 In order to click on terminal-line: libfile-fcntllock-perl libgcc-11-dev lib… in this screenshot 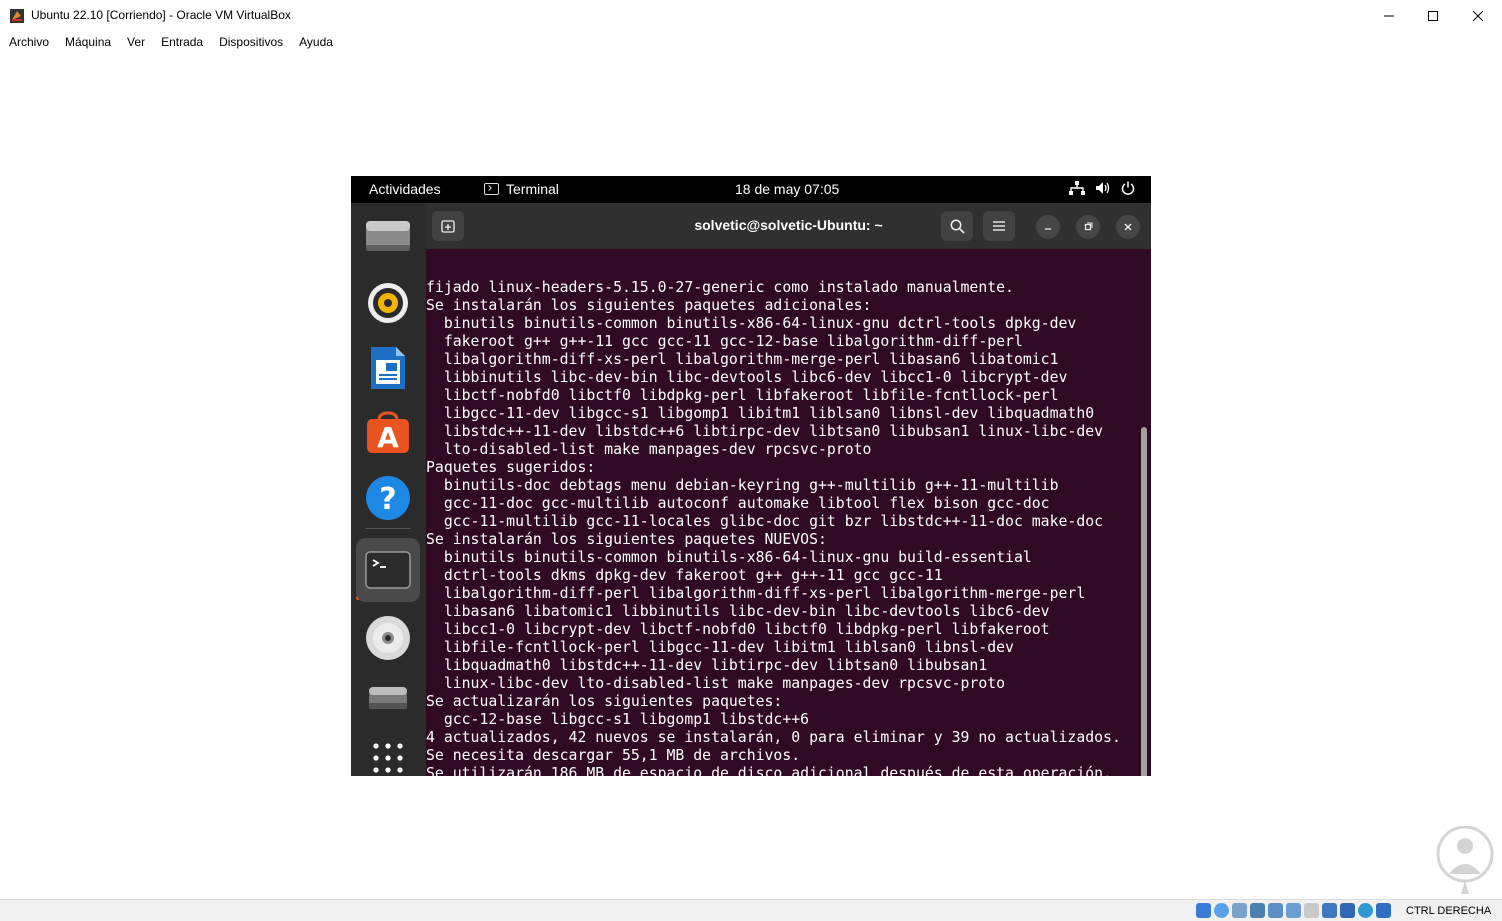, I will do `click(720, 647)`.